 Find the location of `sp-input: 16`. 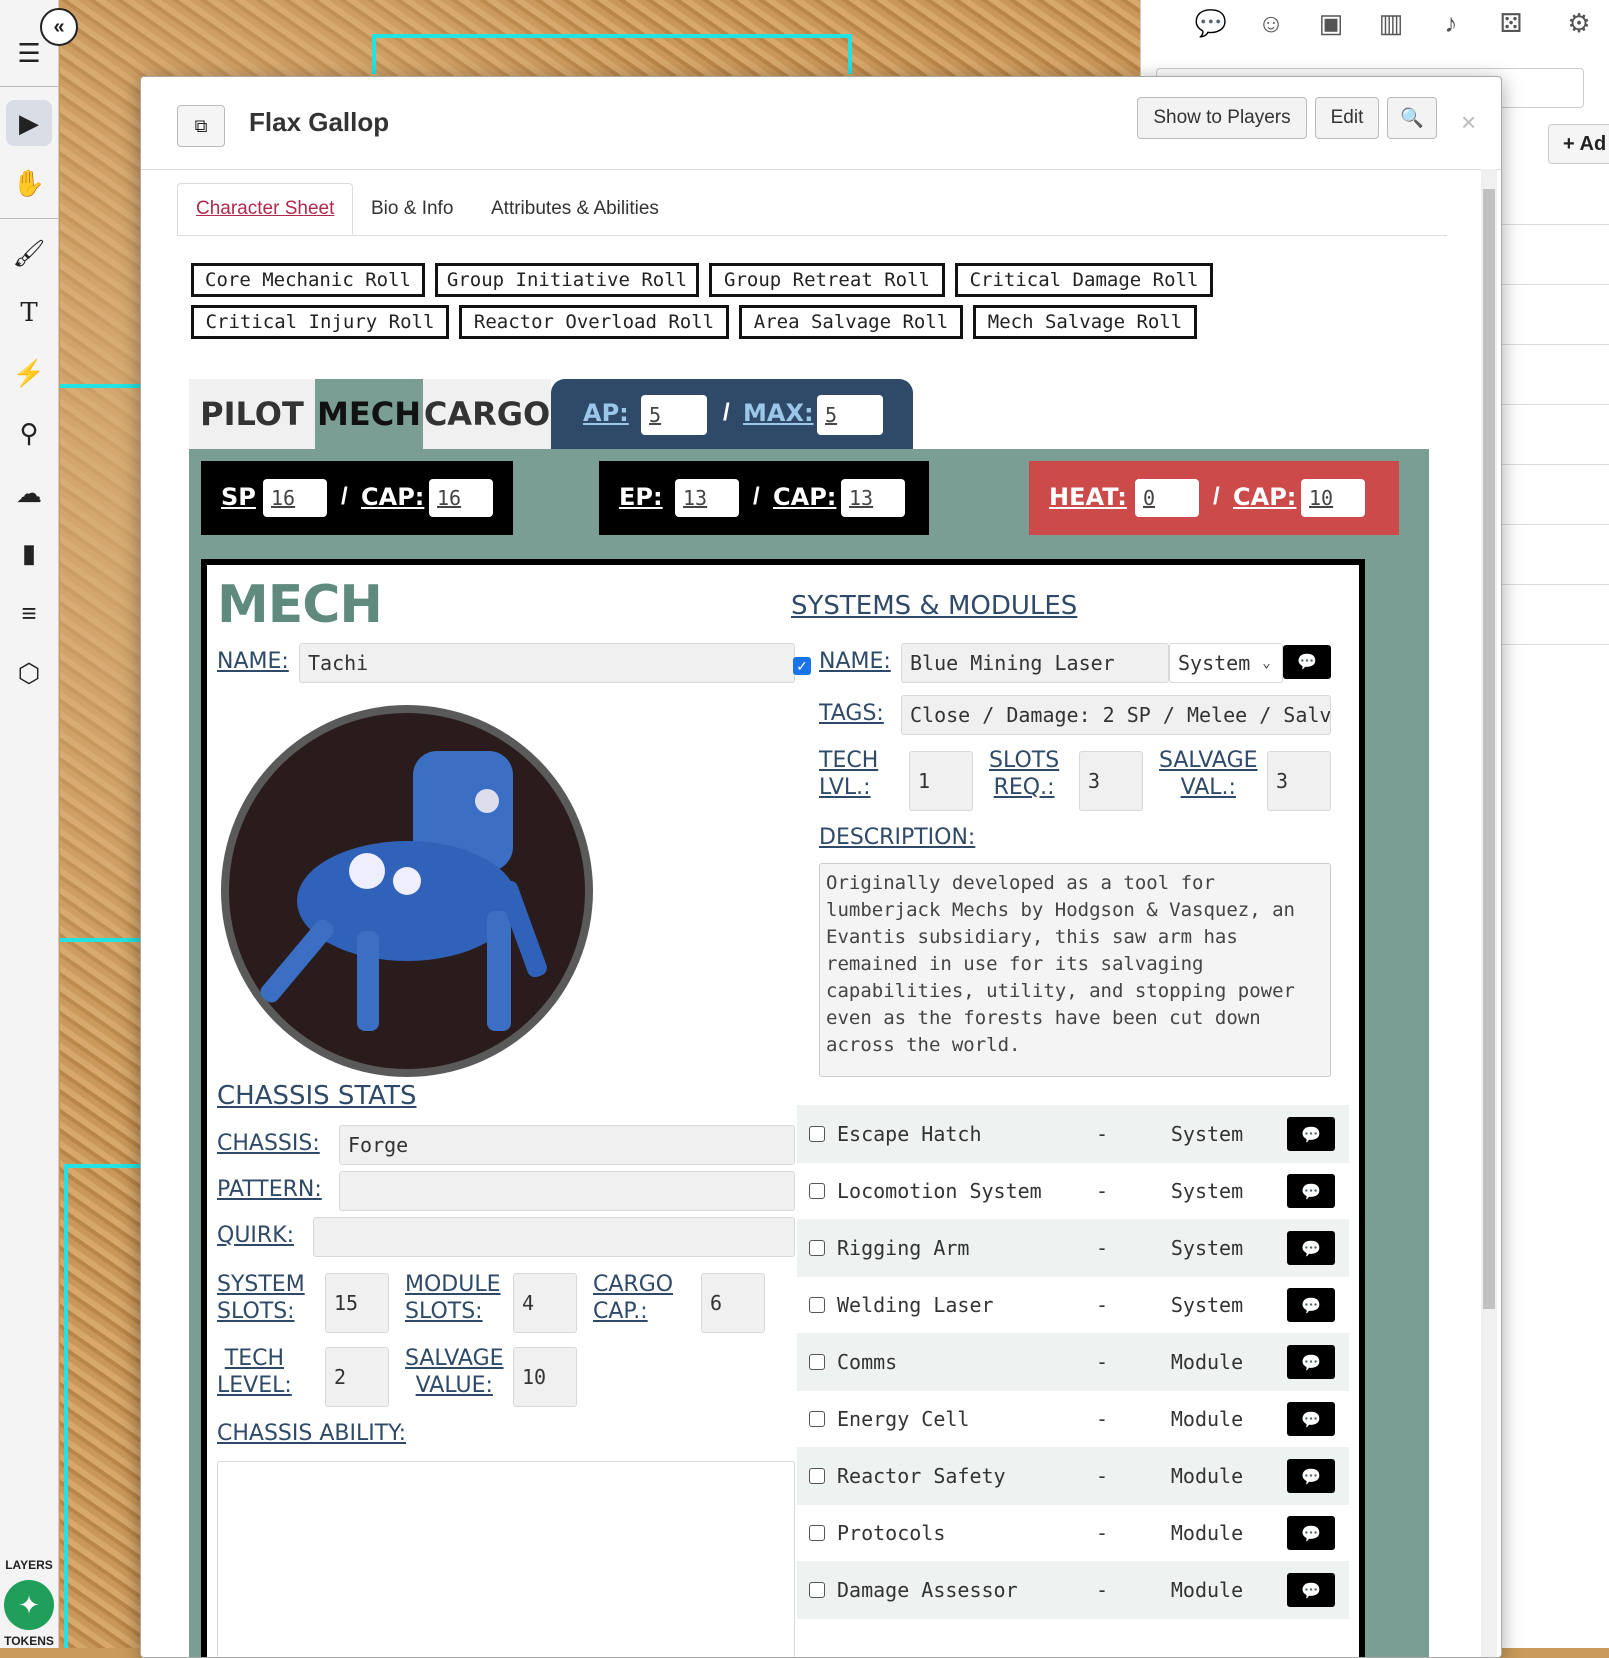

sp-input: 16 is located at coordinates (295, 498).